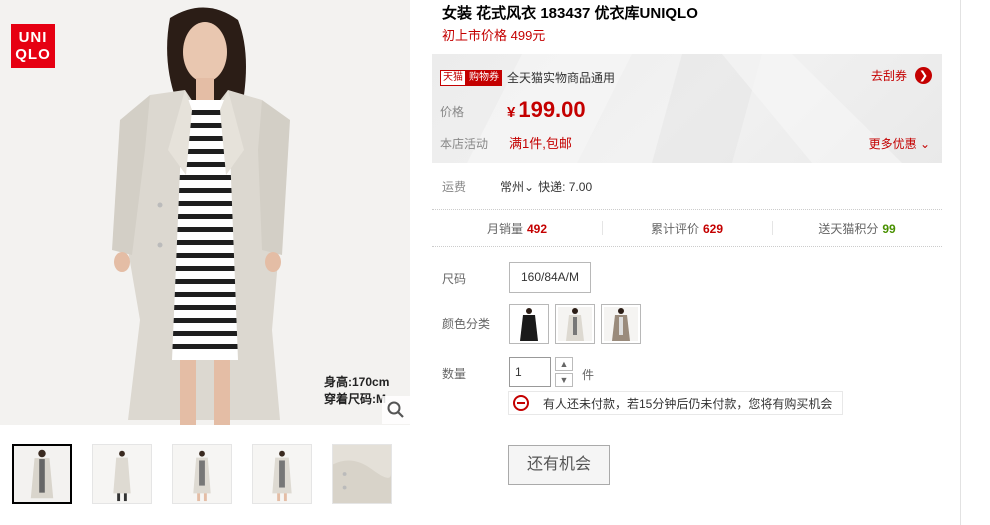  I want to click on stats-row: 月销量 492 累计评价 629 送天猫积分 99, so click(687, 228).